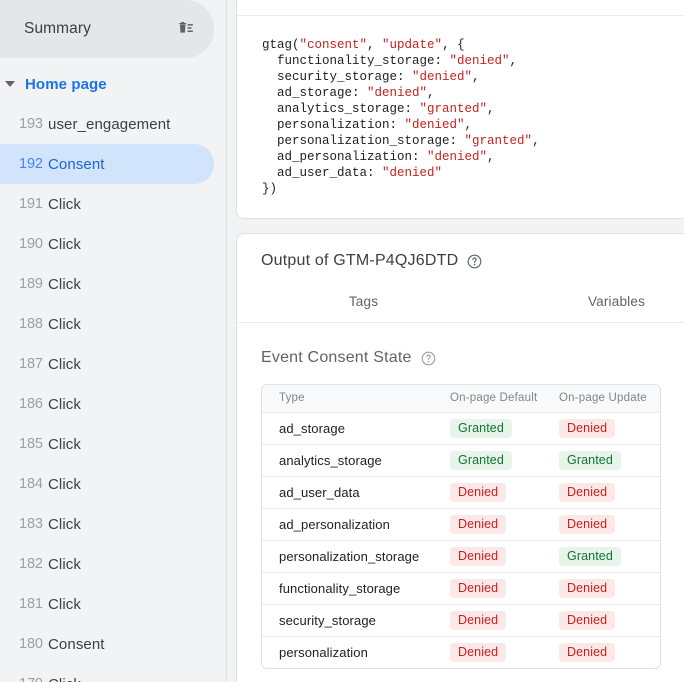 The image size is (684, 682). Describe the element at coordinates (353, 523) in the screenshot. I see `consent-type-cell: ad_personalization` at that location.